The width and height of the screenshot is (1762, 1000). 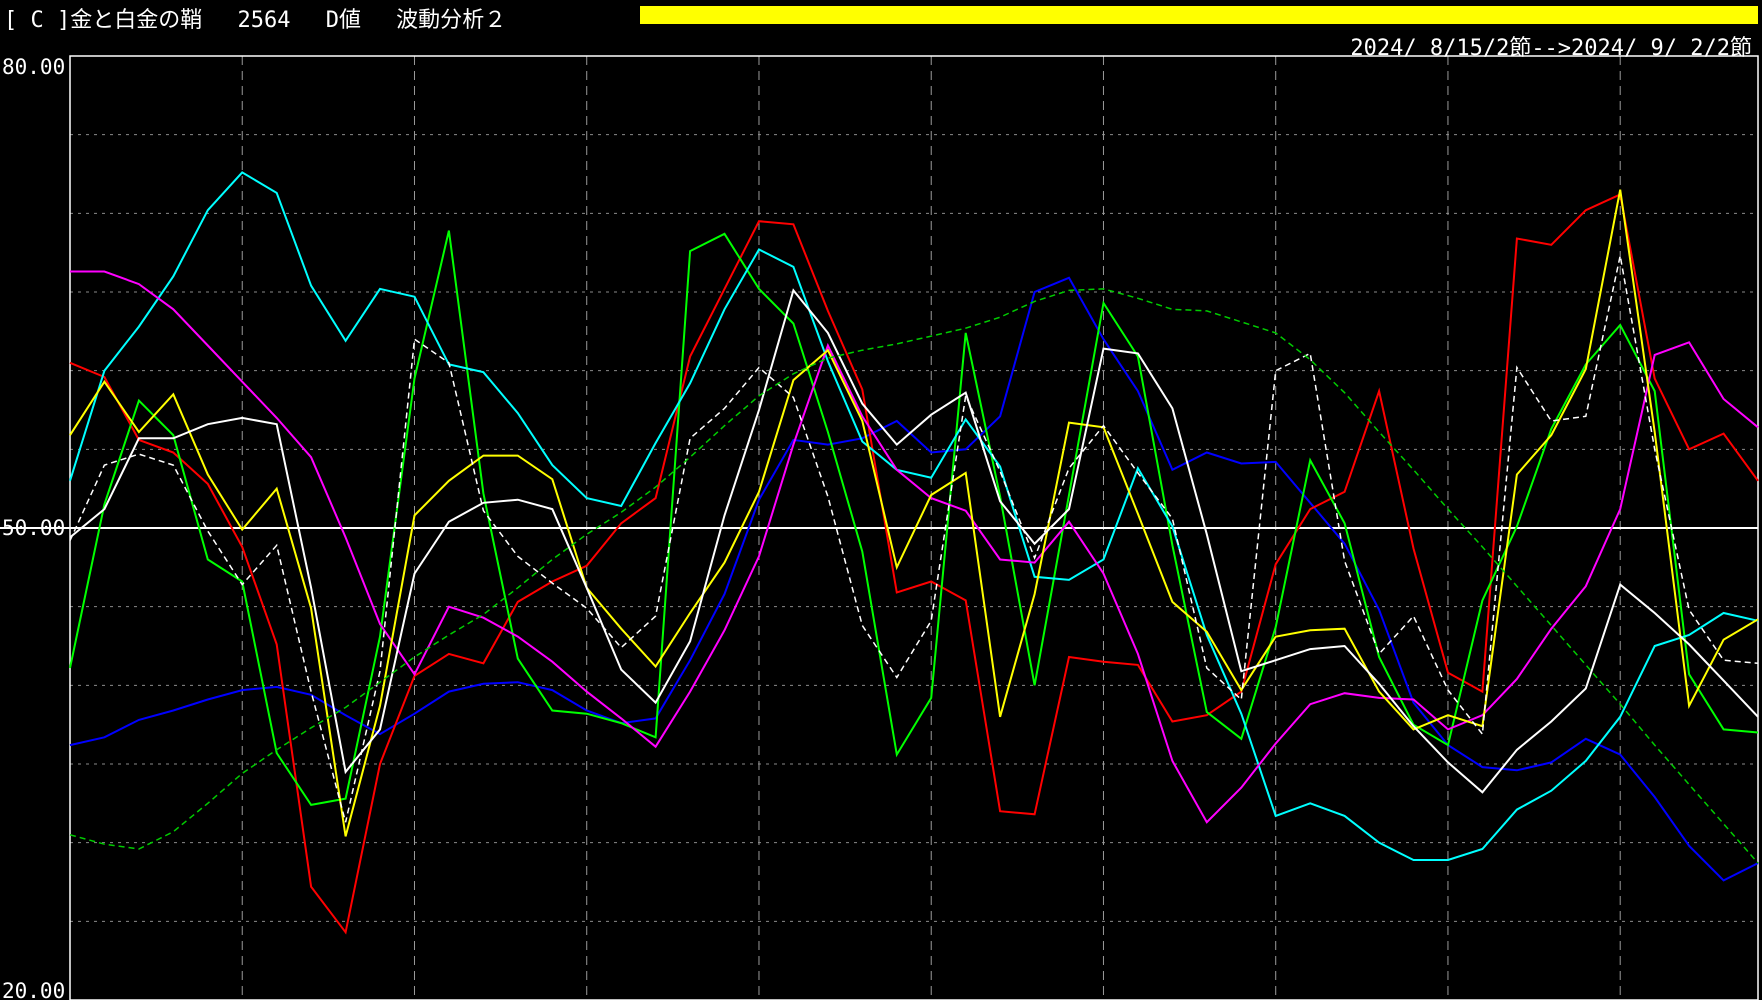 I want to click on y-tick-label: 20.00, so click(x=33, y=989).